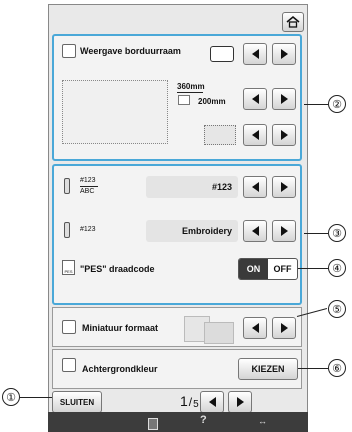  Describe the element at coordinates (337, 268) in the screenshot. I see `callout-4: ④` at that location.